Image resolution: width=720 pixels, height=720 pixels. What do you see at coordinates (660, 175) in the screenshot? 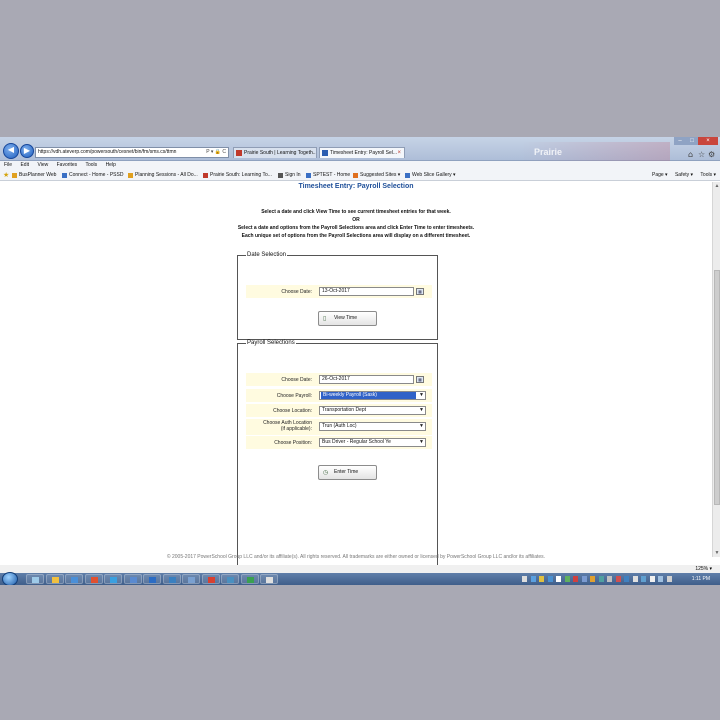
I see `page-menu-button: Page ▾` at bounding box center [660, 175].